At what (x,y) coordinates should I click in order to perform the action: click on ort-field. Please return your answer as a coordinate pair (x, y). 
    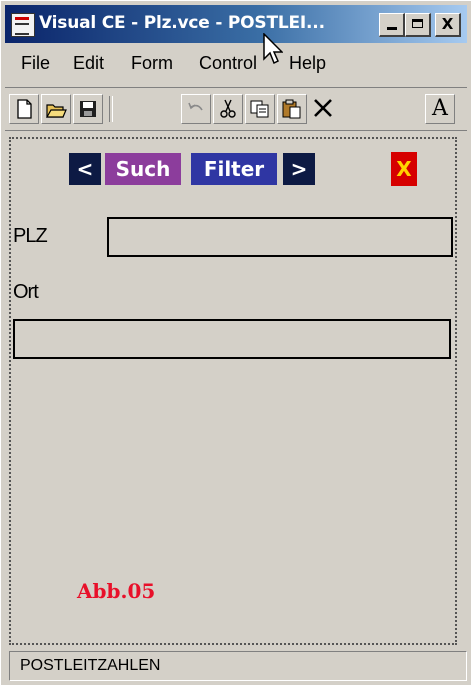
    Looking at the image, I should click on (232, 339).